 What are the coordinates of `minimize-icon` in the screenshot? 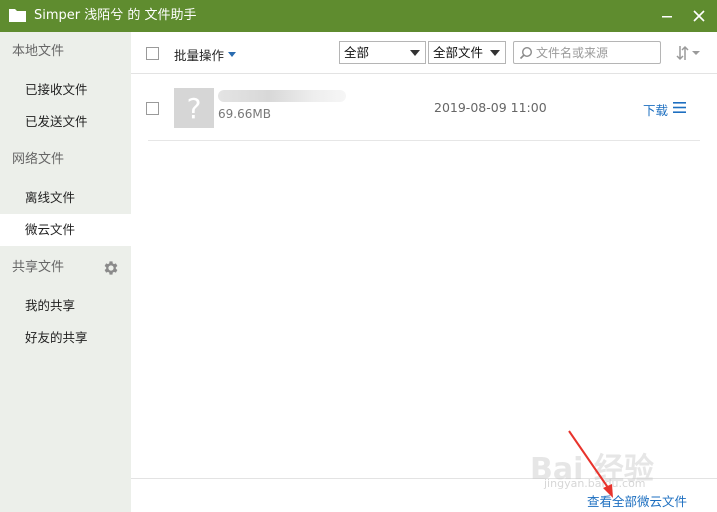 It's located at (667, 17).